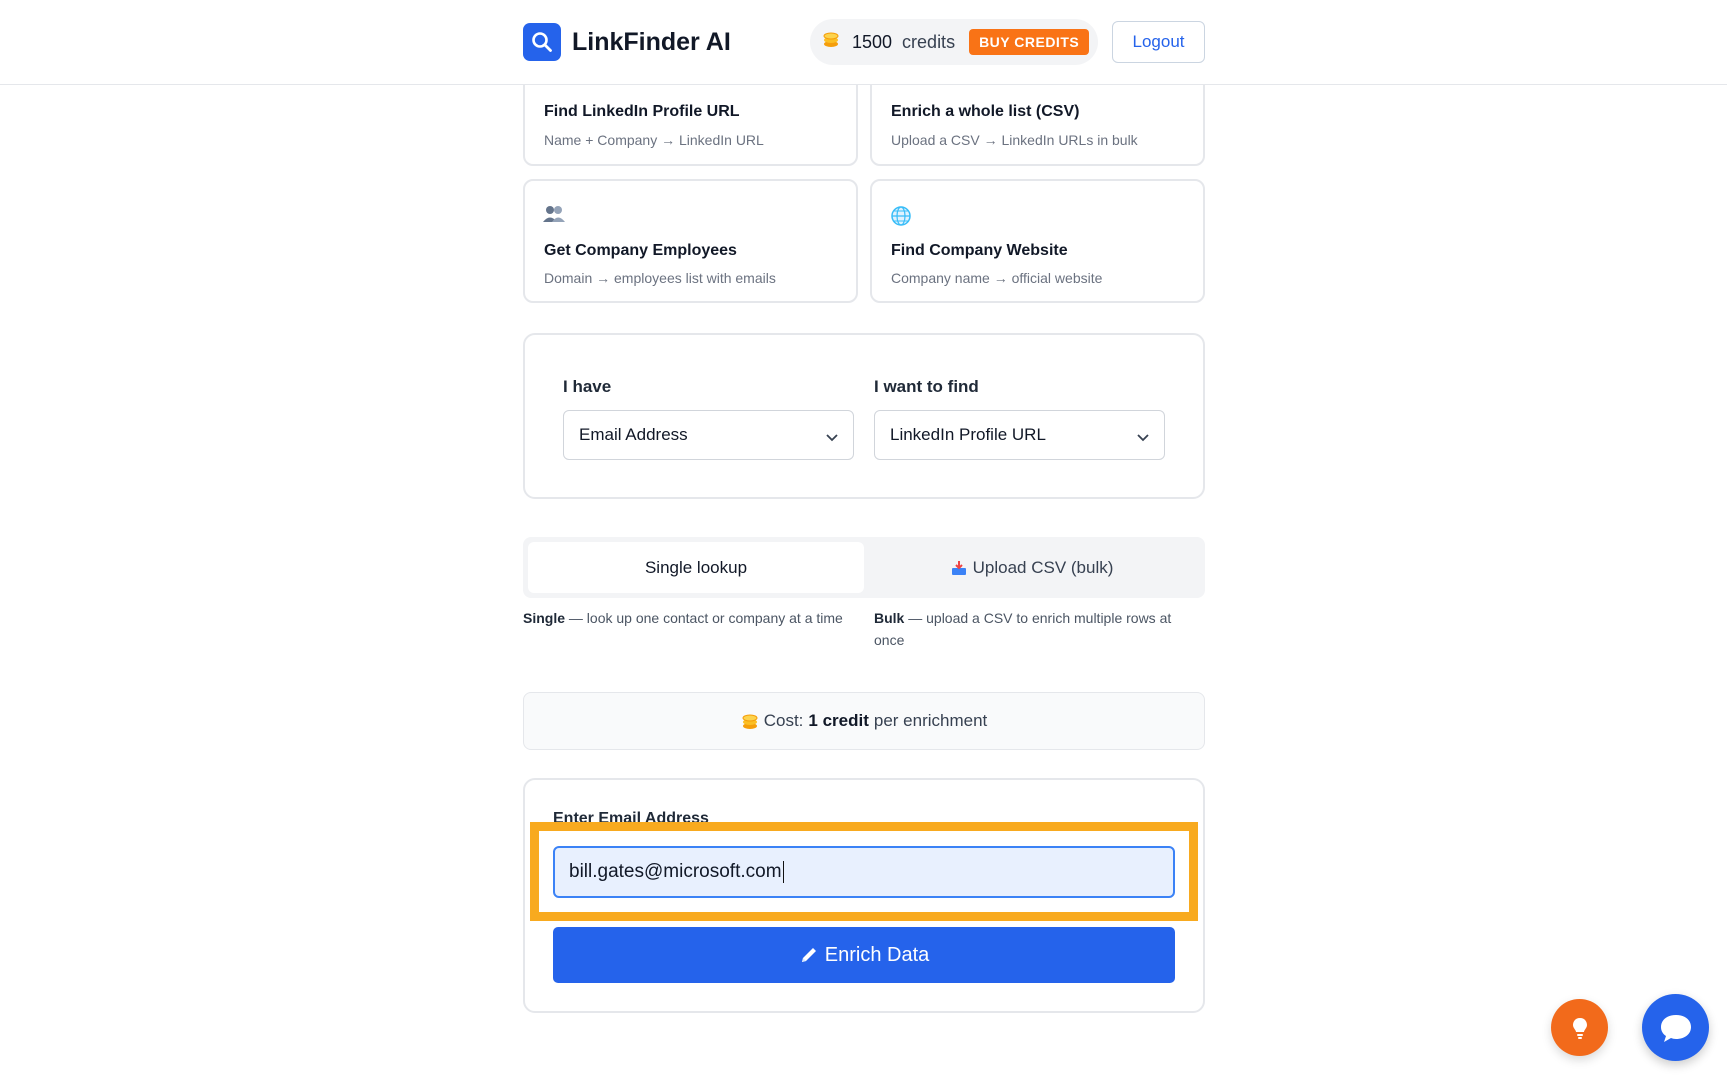 This screenshot has width=1727, height=1080. I want to click on credits-balance: 1500 credits BUY CREDITS, so click(954, 42).